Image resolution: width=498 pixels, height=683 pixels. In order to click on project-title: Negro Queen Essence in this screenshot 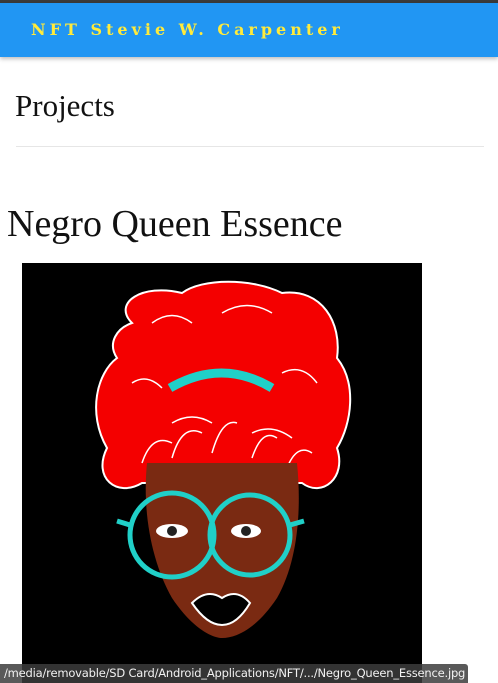, I will do `click(175, 224)`.